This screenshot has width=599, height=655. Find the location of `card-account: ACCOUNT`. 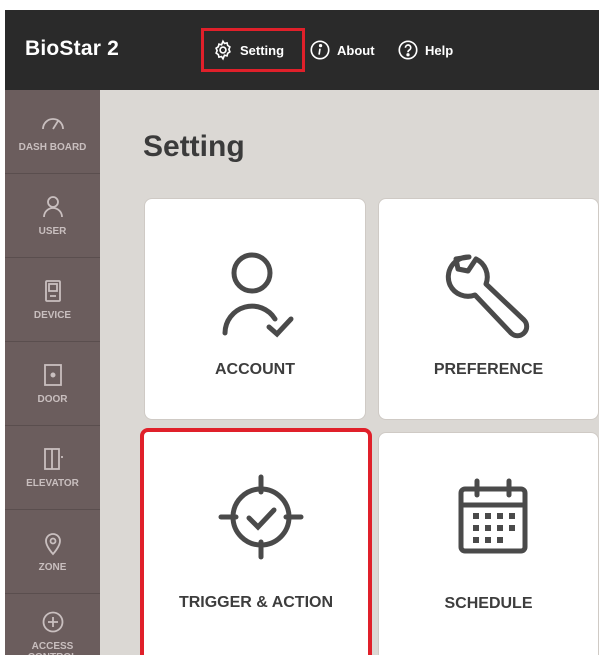

card-account: ACCOUNT is located at coordinates (255, 309).